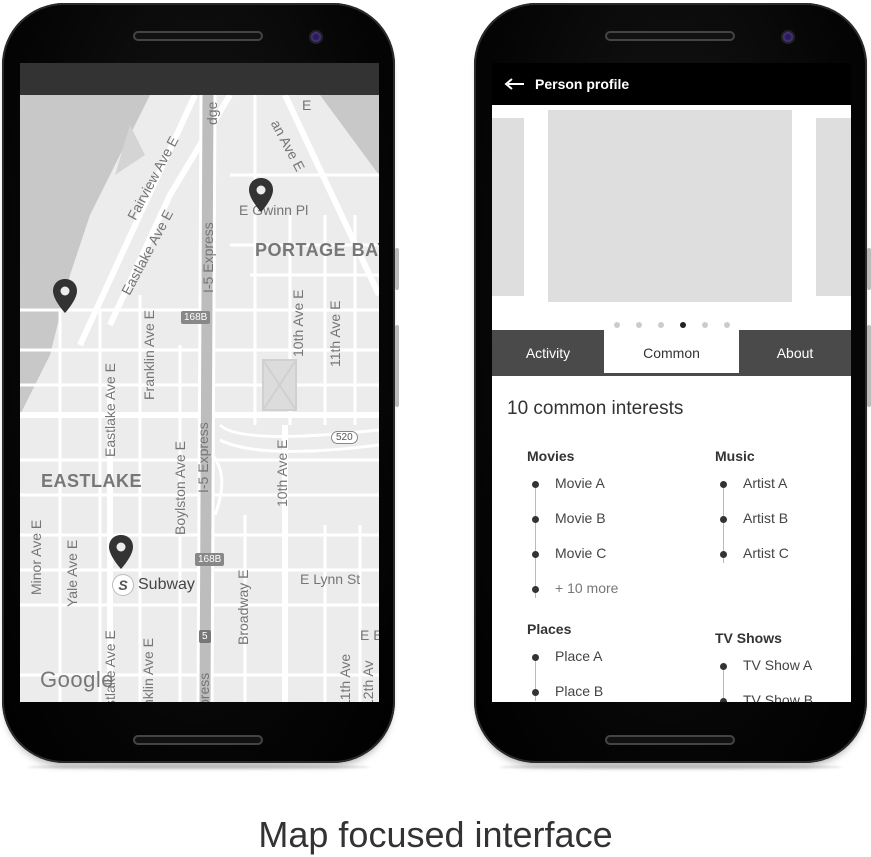 The width and height of the screenshot is (871, 857). I want to click on area-label: EASTLAKE, so click(92, 481).